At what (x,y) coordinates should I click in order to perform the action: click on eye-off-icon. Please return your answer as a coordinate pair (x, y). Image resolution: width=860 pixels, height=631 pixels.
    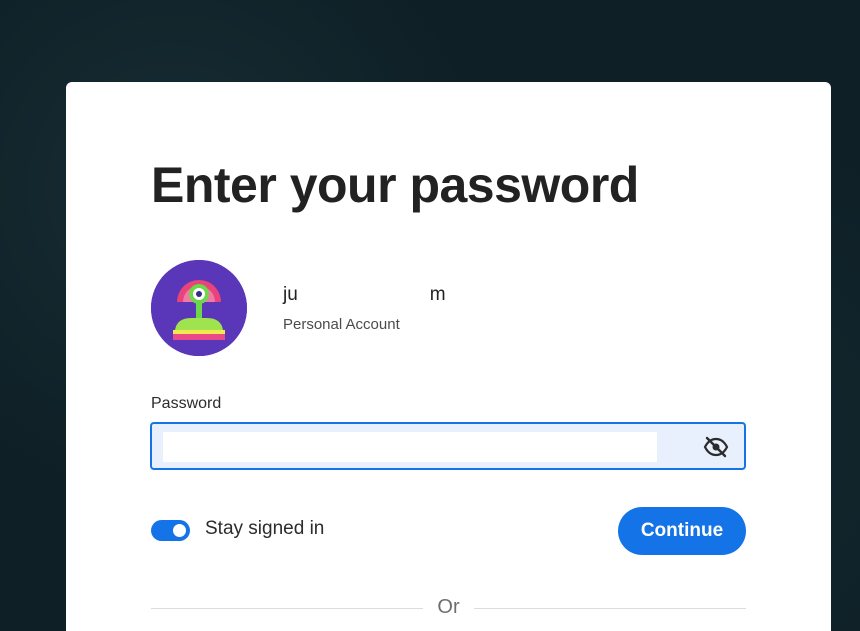
    Looking at the image, I should click on (716, 447).